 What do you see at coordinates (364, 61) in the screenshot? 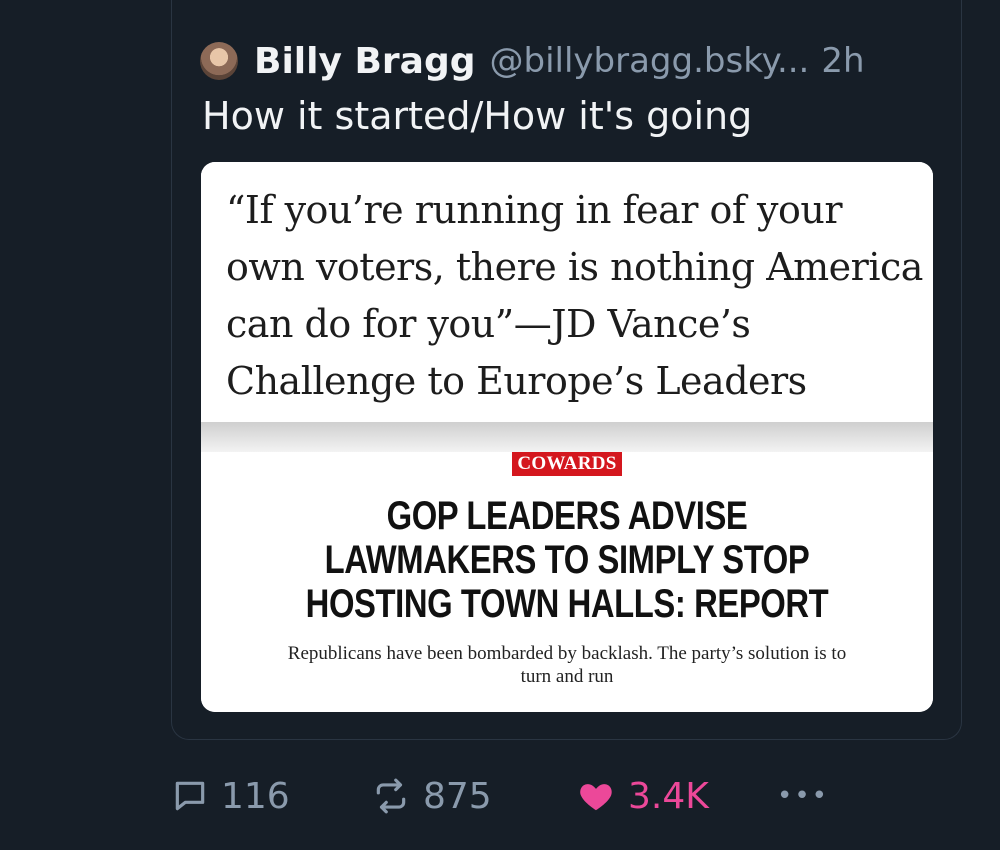
I see `author-name: Billy Bragg` at bounding box center [364, 61].